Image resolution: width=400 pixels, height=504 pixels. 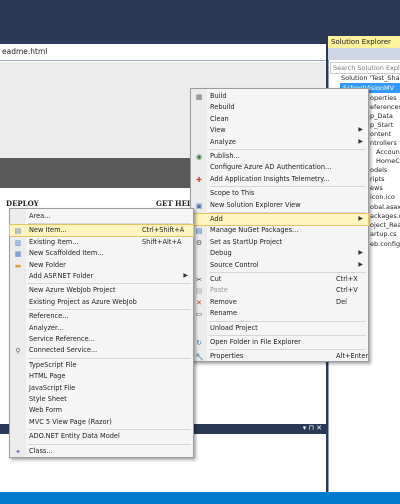 What do you see at coordinates (216, 279) in the screenshot?
I see `menu-item-label: Cut` at bounding box center [216, 279].